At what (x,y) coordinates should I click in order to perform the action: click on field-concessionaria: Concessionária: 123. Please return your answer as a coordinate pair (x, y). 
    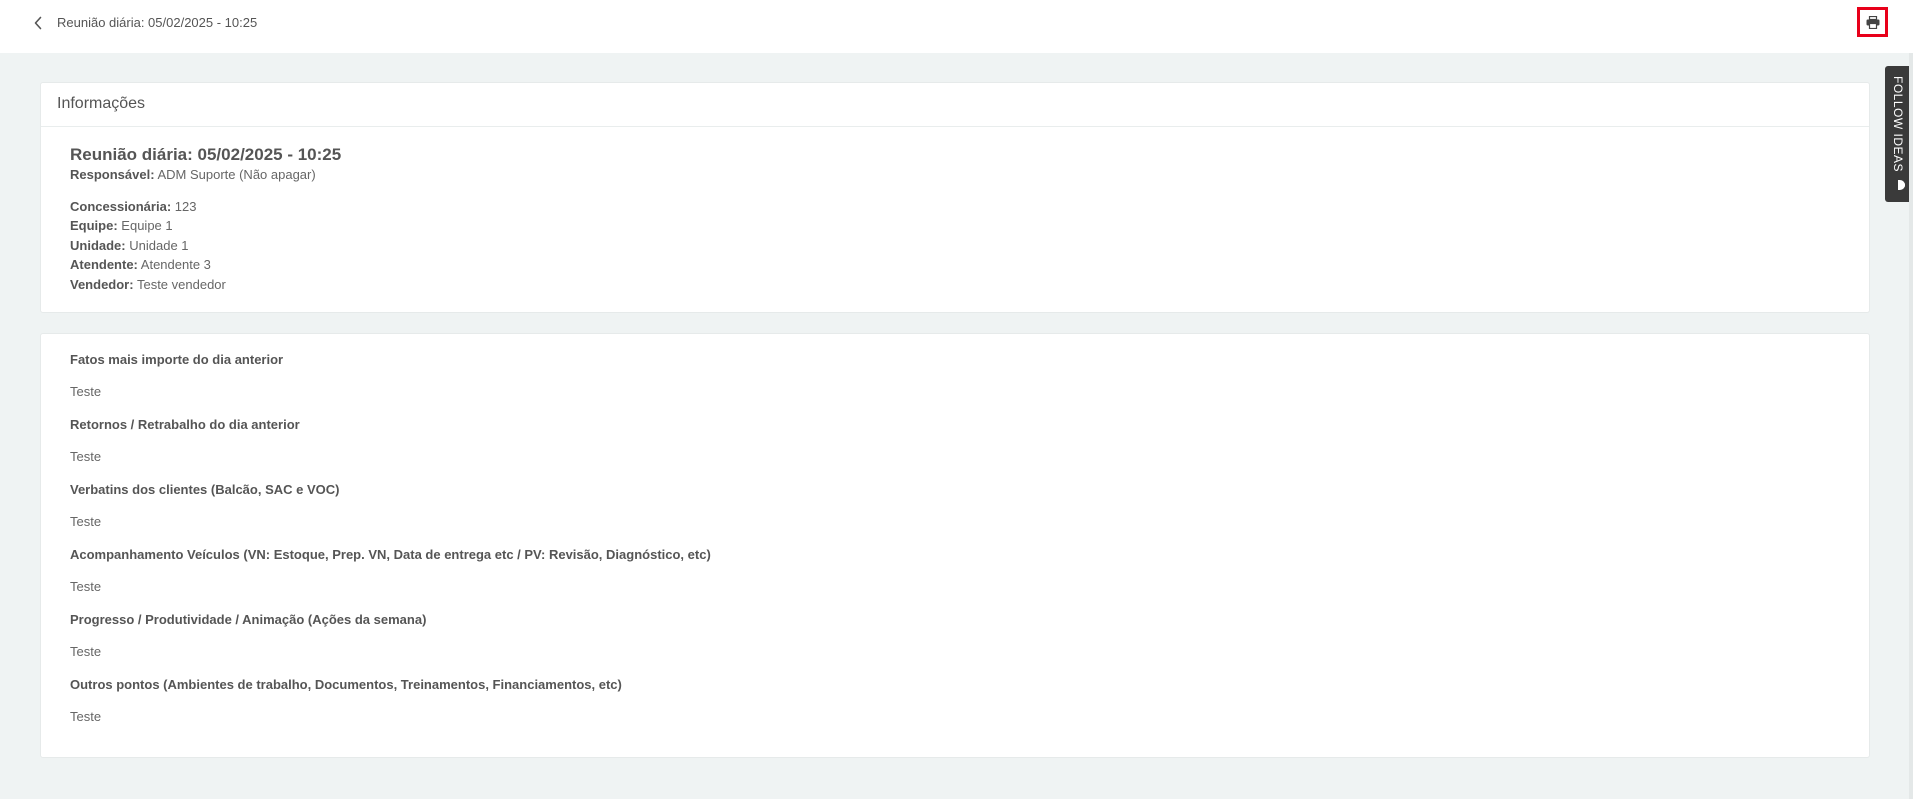
    Looking at the image, I should click on (969, 207).